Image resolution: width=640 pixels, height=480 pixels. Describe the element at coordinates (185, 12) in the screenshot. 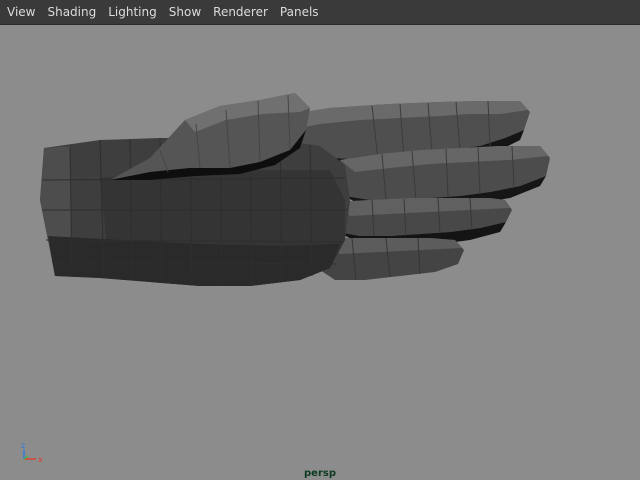

I see `menu-show: Show` at that location.